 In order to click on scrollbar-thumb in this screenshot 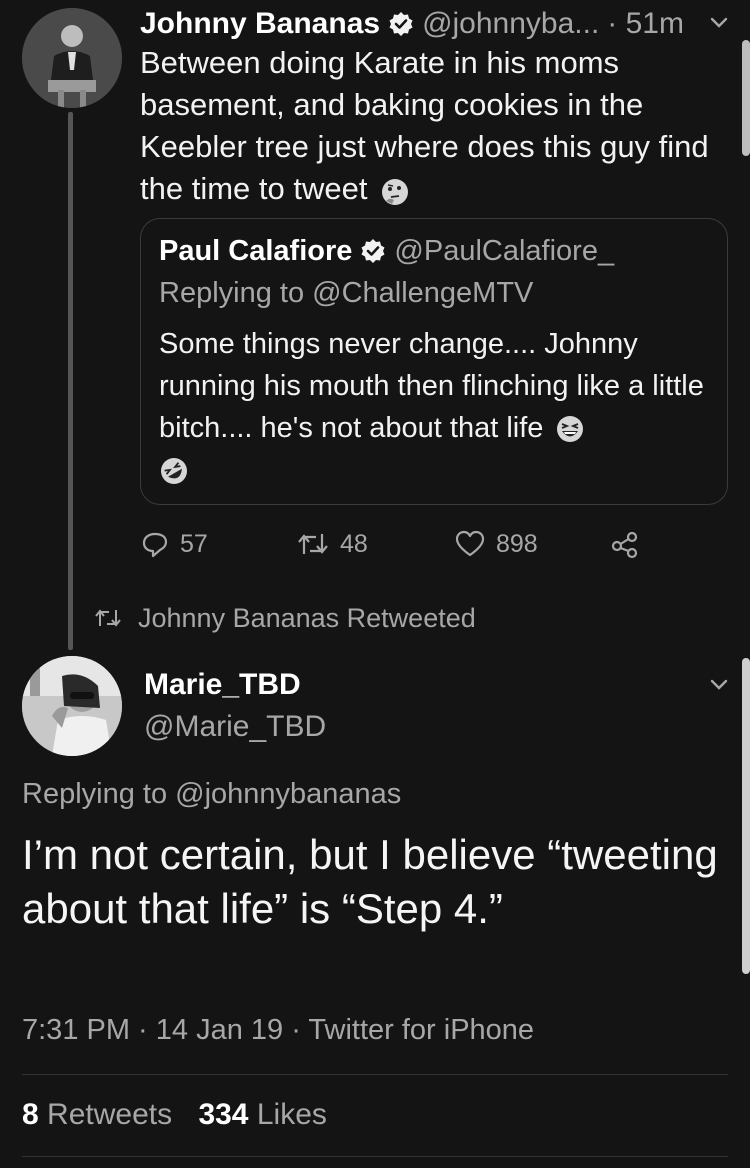, I will do `click(746, 816)`.